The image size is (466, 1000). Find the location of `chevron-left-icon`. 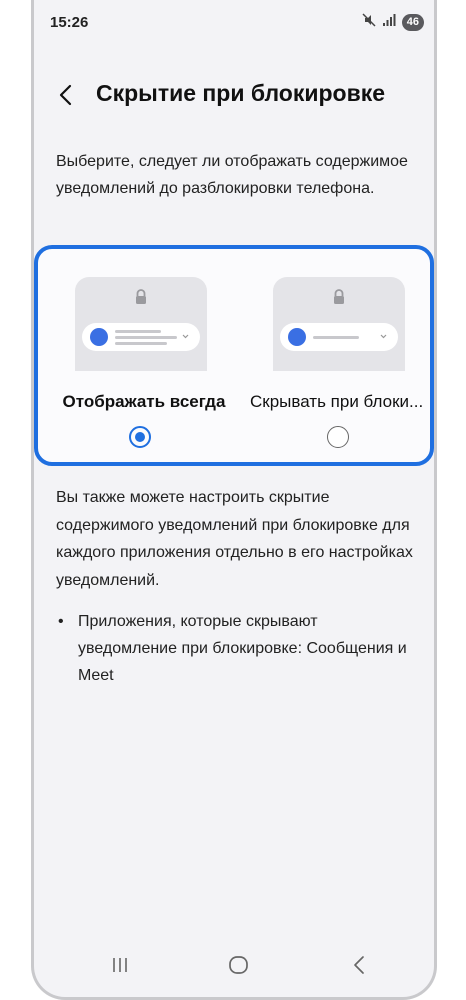

chevron-left-icon is located at coordinates (65, 95).